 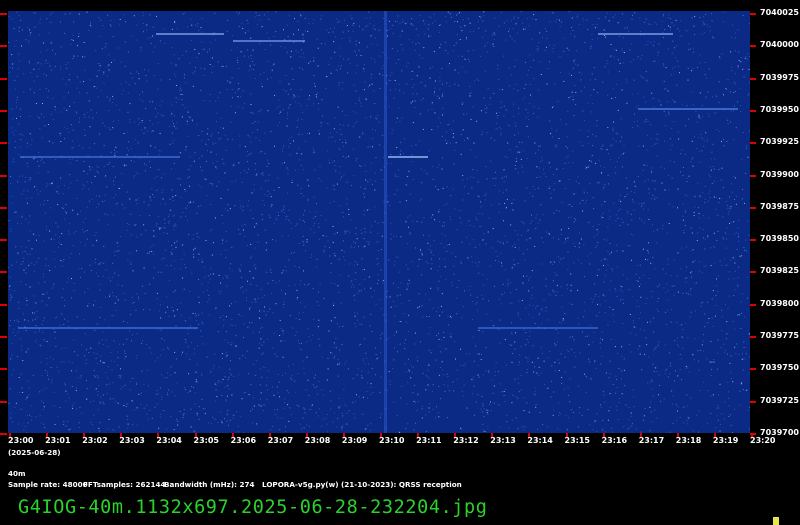 I want to click on frequency-label: 7039875, so click(x=779, y=206).